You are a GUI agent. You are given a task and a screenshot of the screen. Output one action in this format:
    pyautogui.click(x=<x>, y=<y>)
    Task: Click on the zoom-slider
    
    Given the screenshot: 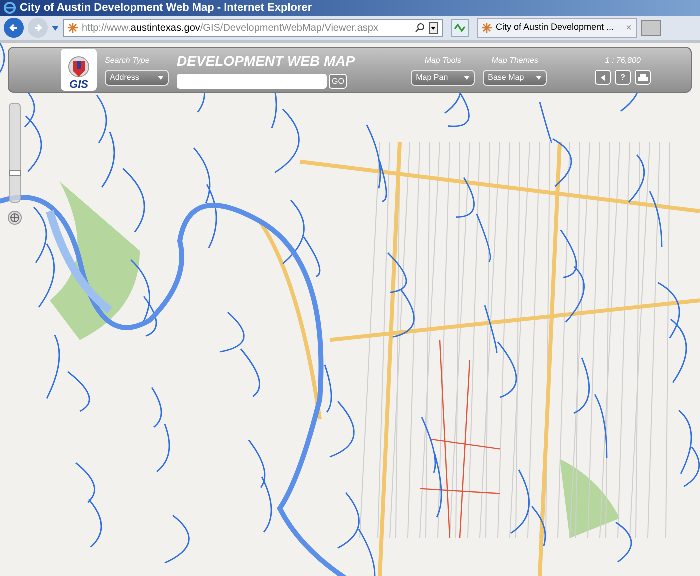 What is the action you would take?
    pyautogui.click(x=15, y=153)
    